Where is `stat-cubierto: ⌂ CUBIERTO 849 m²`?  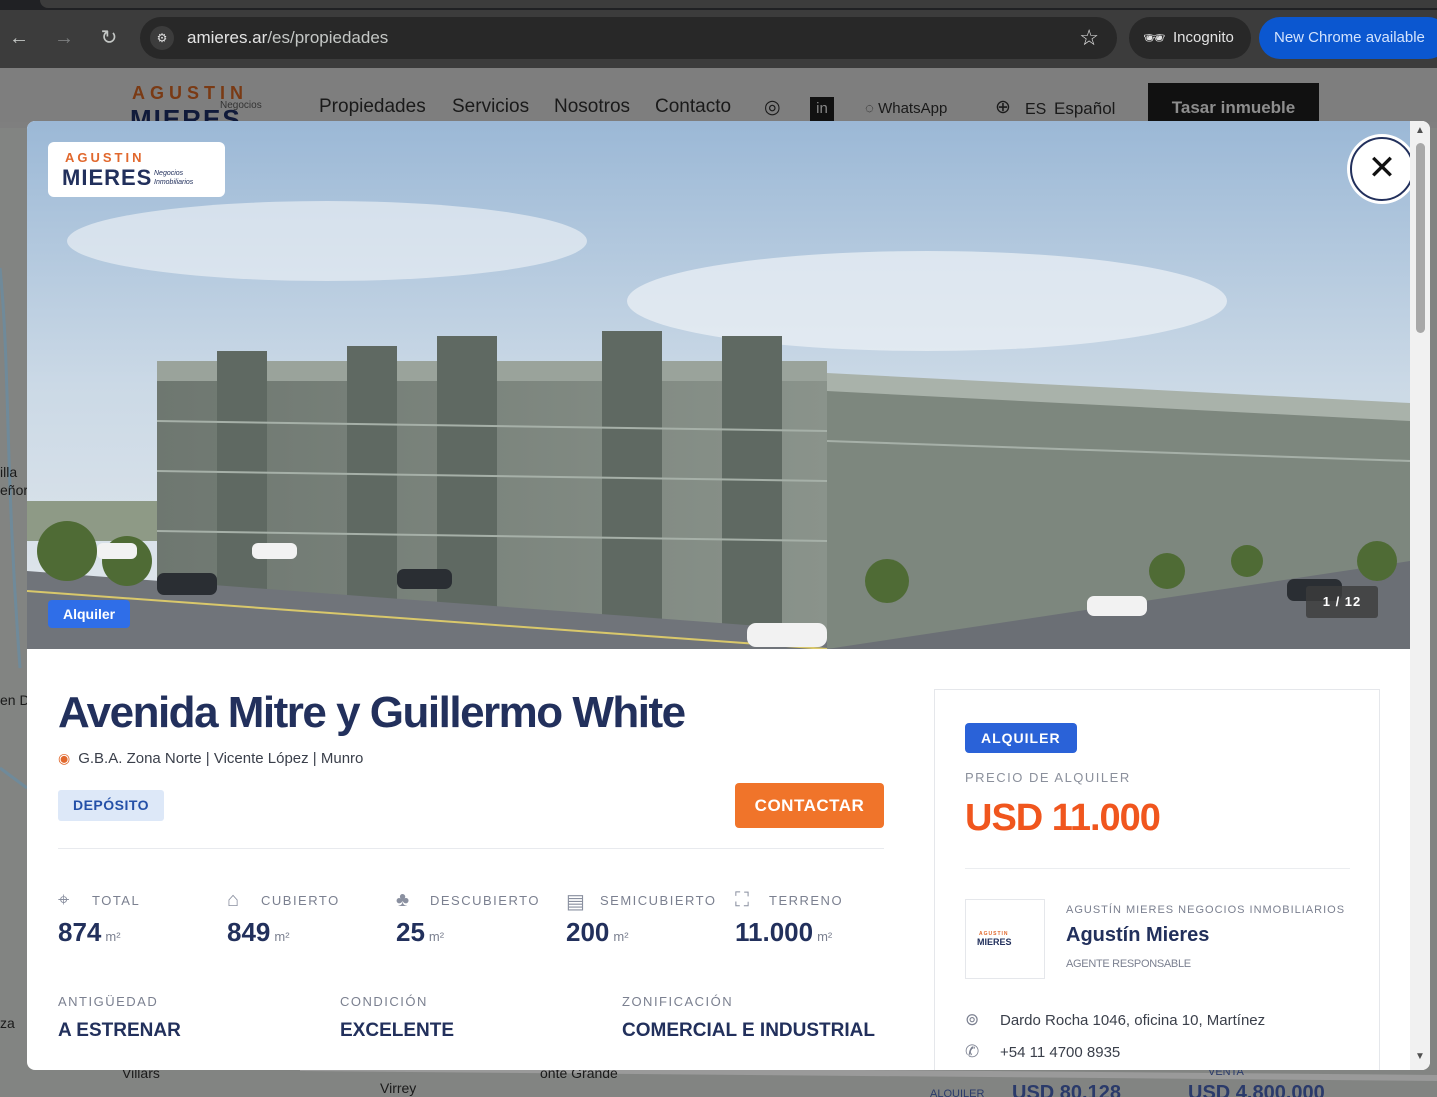
stat-cubierto: ⌂ CUBIERTO 849 m² is located at coordinates (283, 918).